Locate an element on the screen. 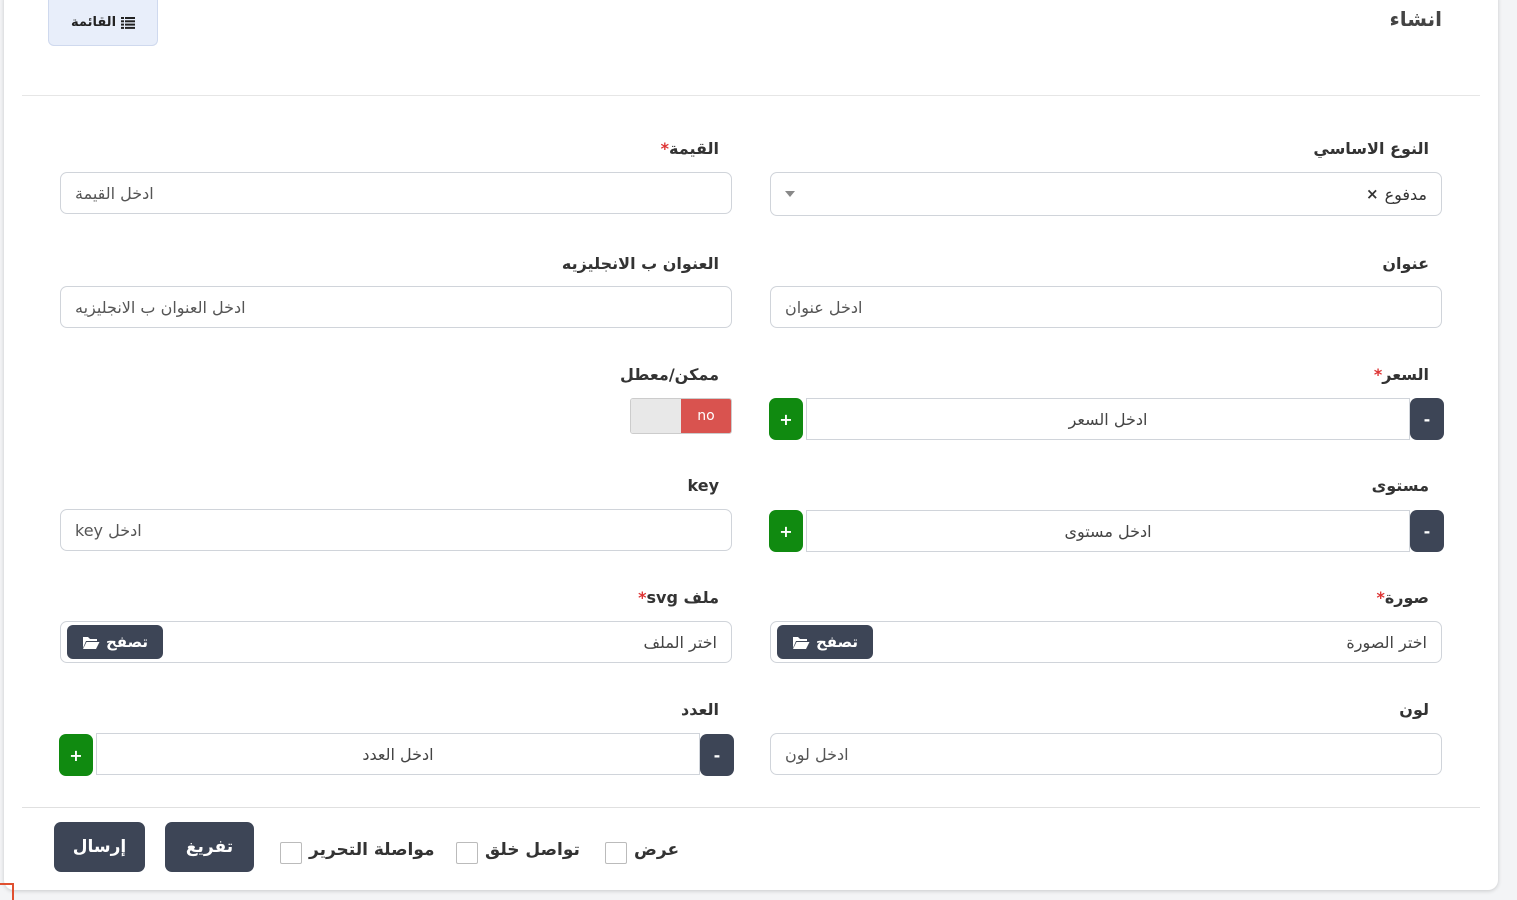 This screenshot has width=1517, height=900. list-button-label: القائمة is located at coordinates (93, 22).